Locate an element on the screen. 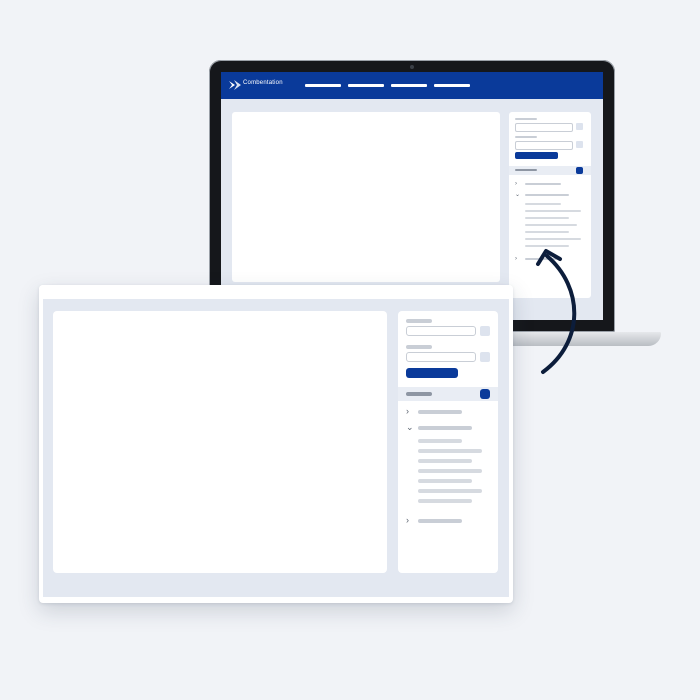 This screenshot has width=700, height=700. laptop-side-panel: › ⌄ › is located at coordinates (550, 205).